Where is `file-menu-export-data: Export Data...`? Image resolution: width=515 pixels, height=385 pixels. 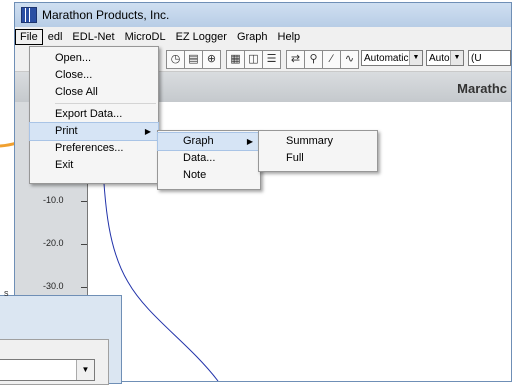
file-menu-export-data: Export Data... is located at coordinates (94, 114).